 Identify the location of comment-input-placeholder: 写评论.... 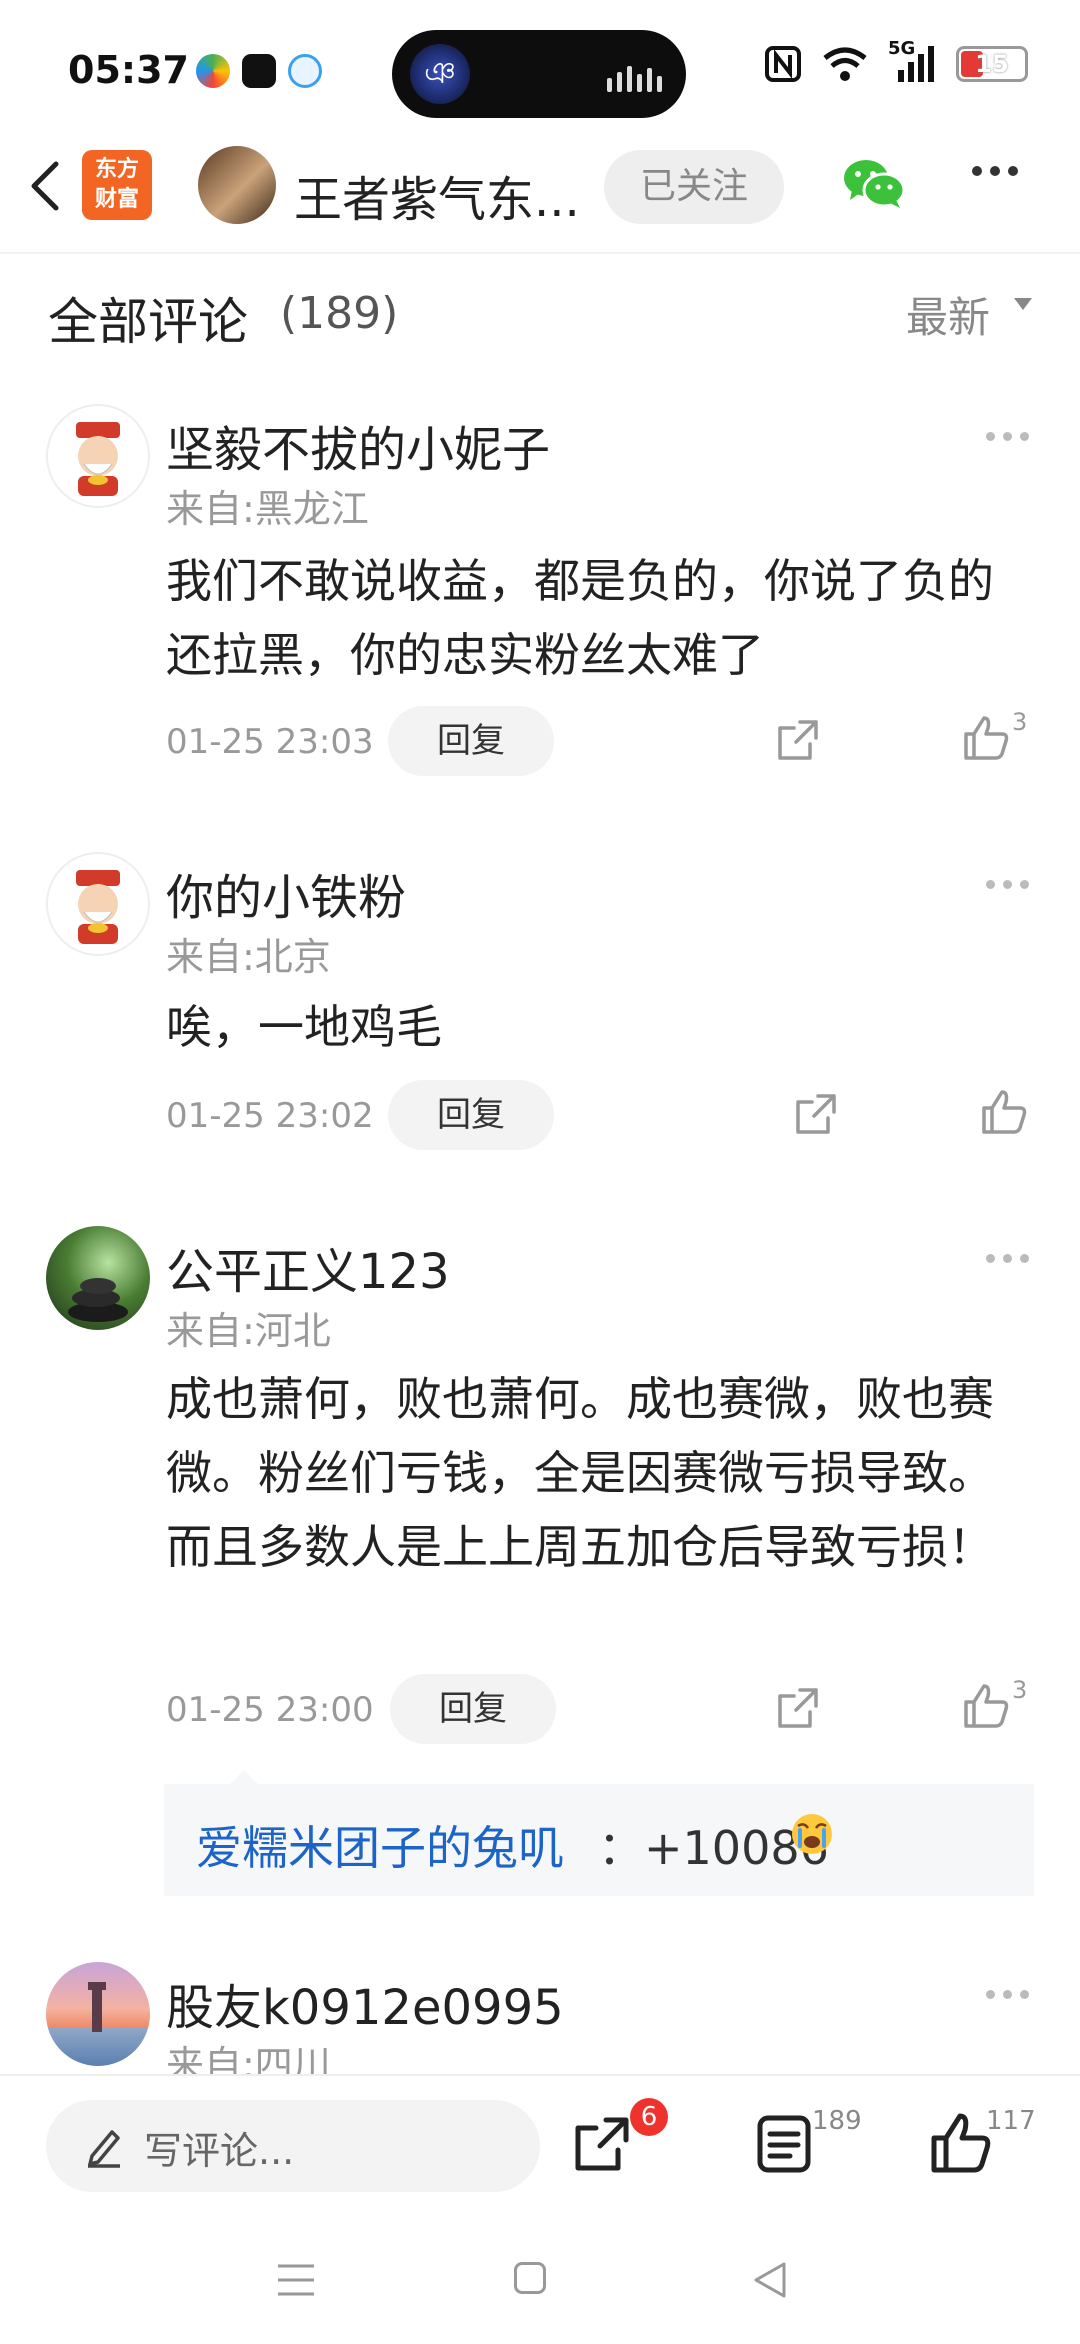
(219, 2147).